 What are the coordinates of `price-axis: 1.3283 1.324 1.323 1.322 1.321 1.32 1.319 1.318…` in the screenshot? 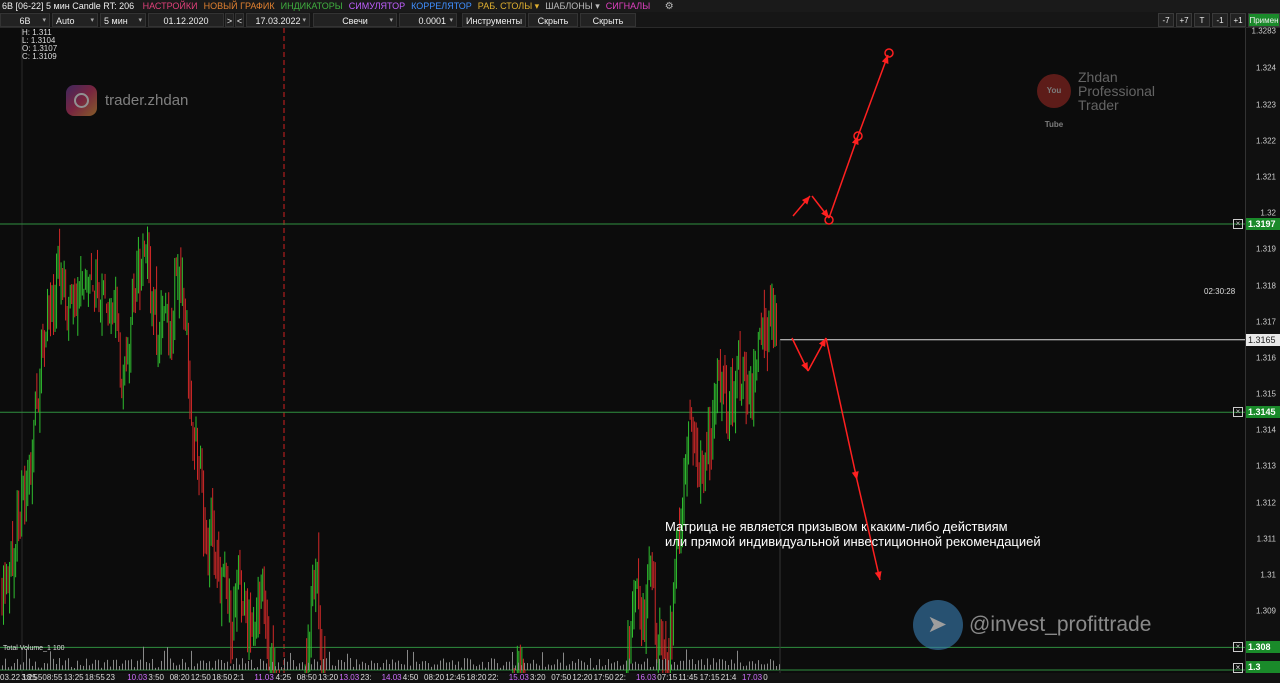 It's located at (1262, 350).